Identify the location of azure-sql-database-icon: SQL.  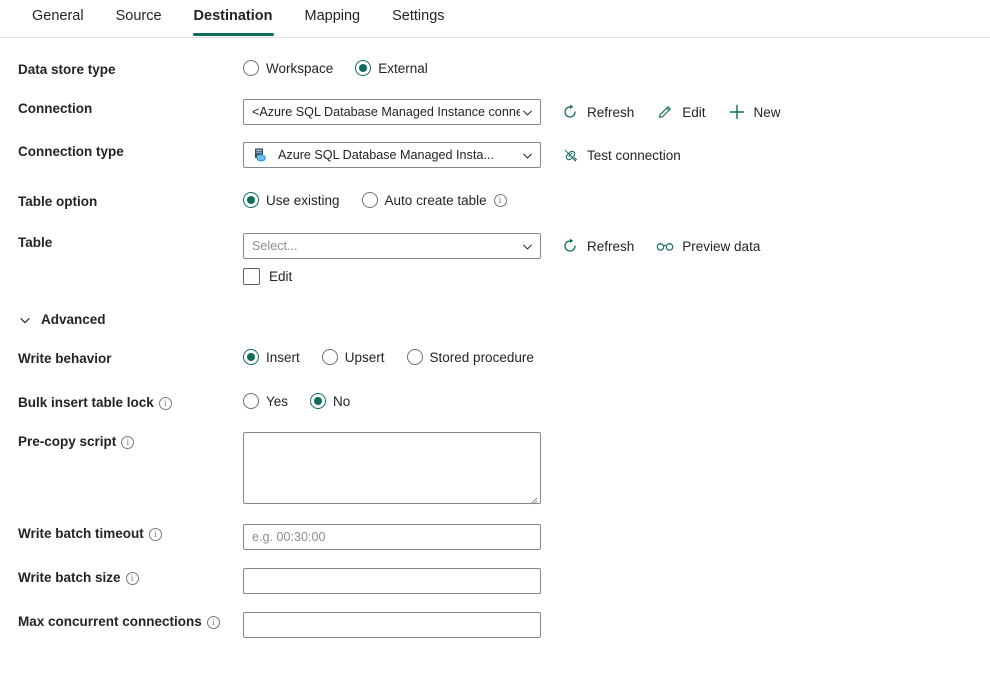
(261, 155).